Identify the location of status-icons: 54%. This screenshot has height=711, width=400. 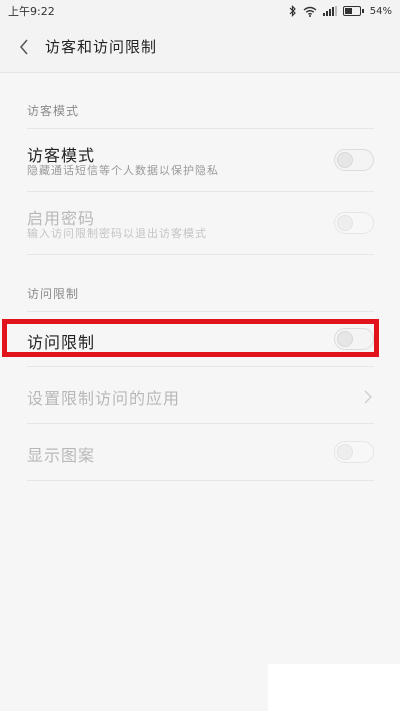
(340, 11).